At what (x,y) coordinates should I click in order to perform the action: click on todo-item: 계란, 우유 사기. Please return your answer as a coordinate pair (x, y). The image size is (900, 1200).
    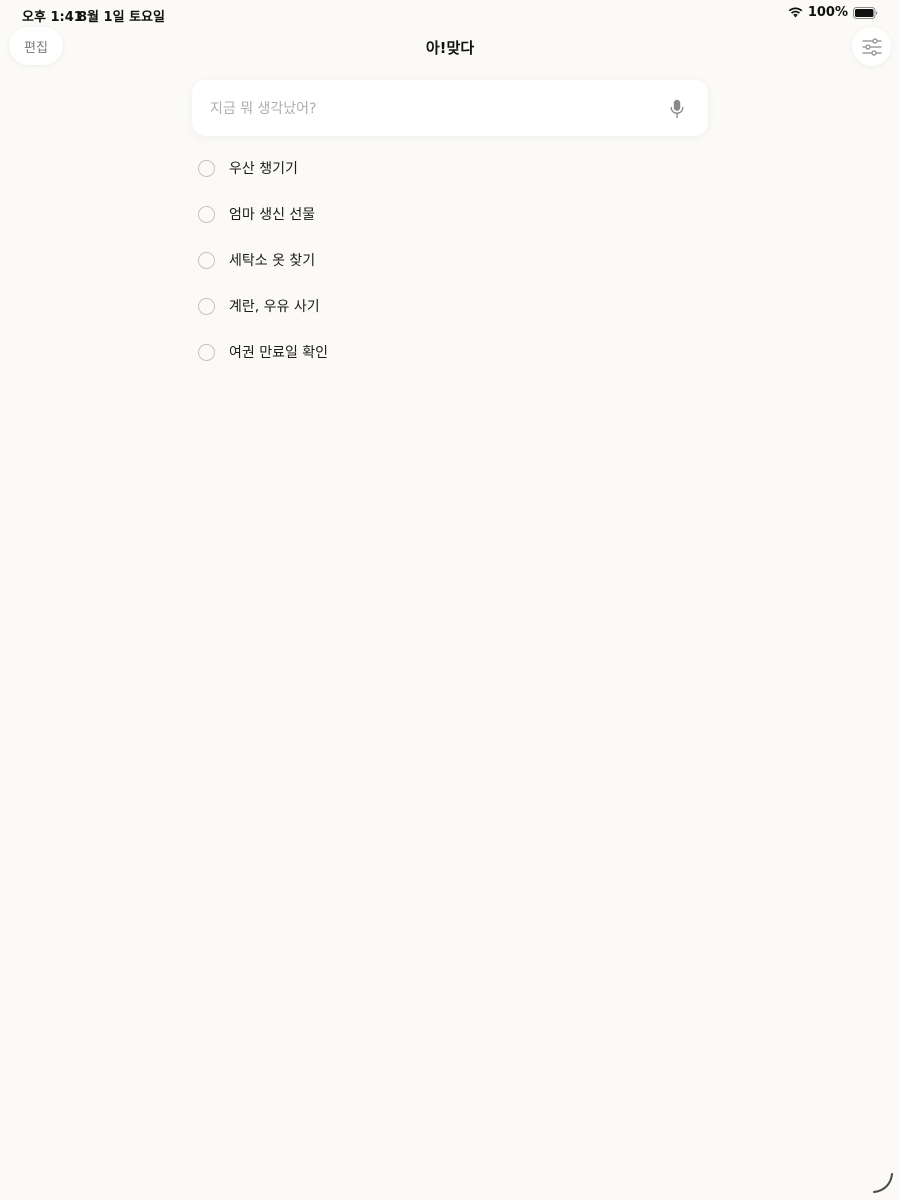
    Looking at the image, I should click on (263, 306).